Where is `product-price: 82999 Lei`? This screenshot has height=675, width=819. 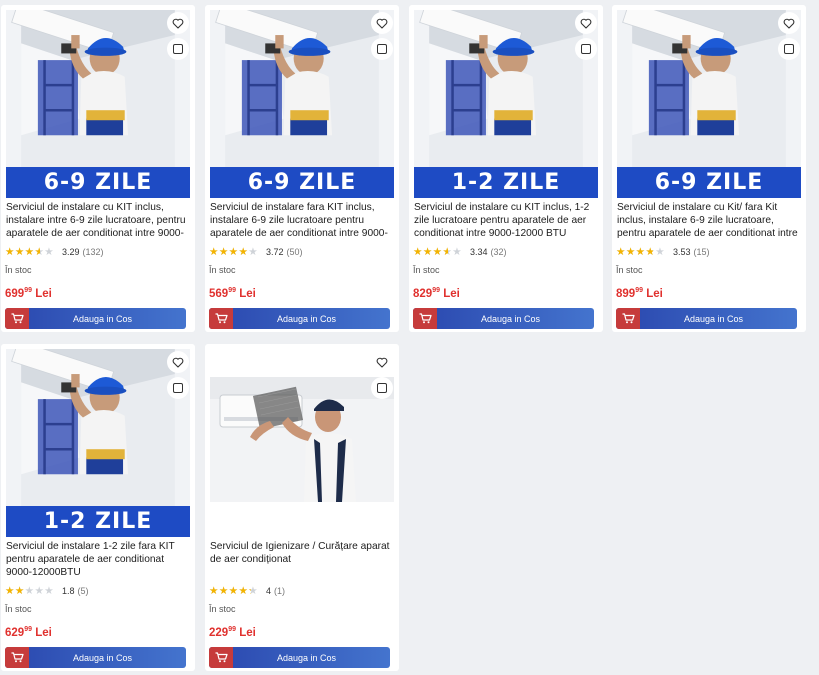
product-price: 82999 Lei is located at coordinates (436, 293).